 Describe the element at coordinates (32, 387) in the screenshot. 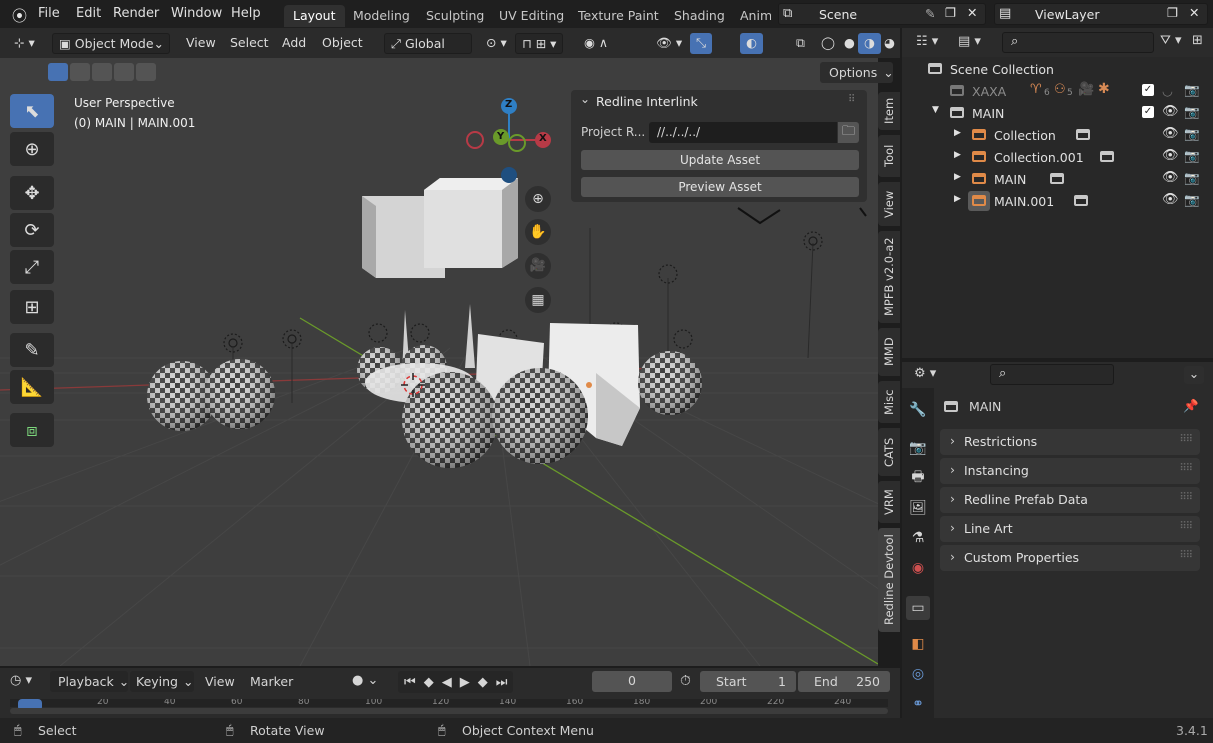

I see `measure-tool: 📐` at that location.